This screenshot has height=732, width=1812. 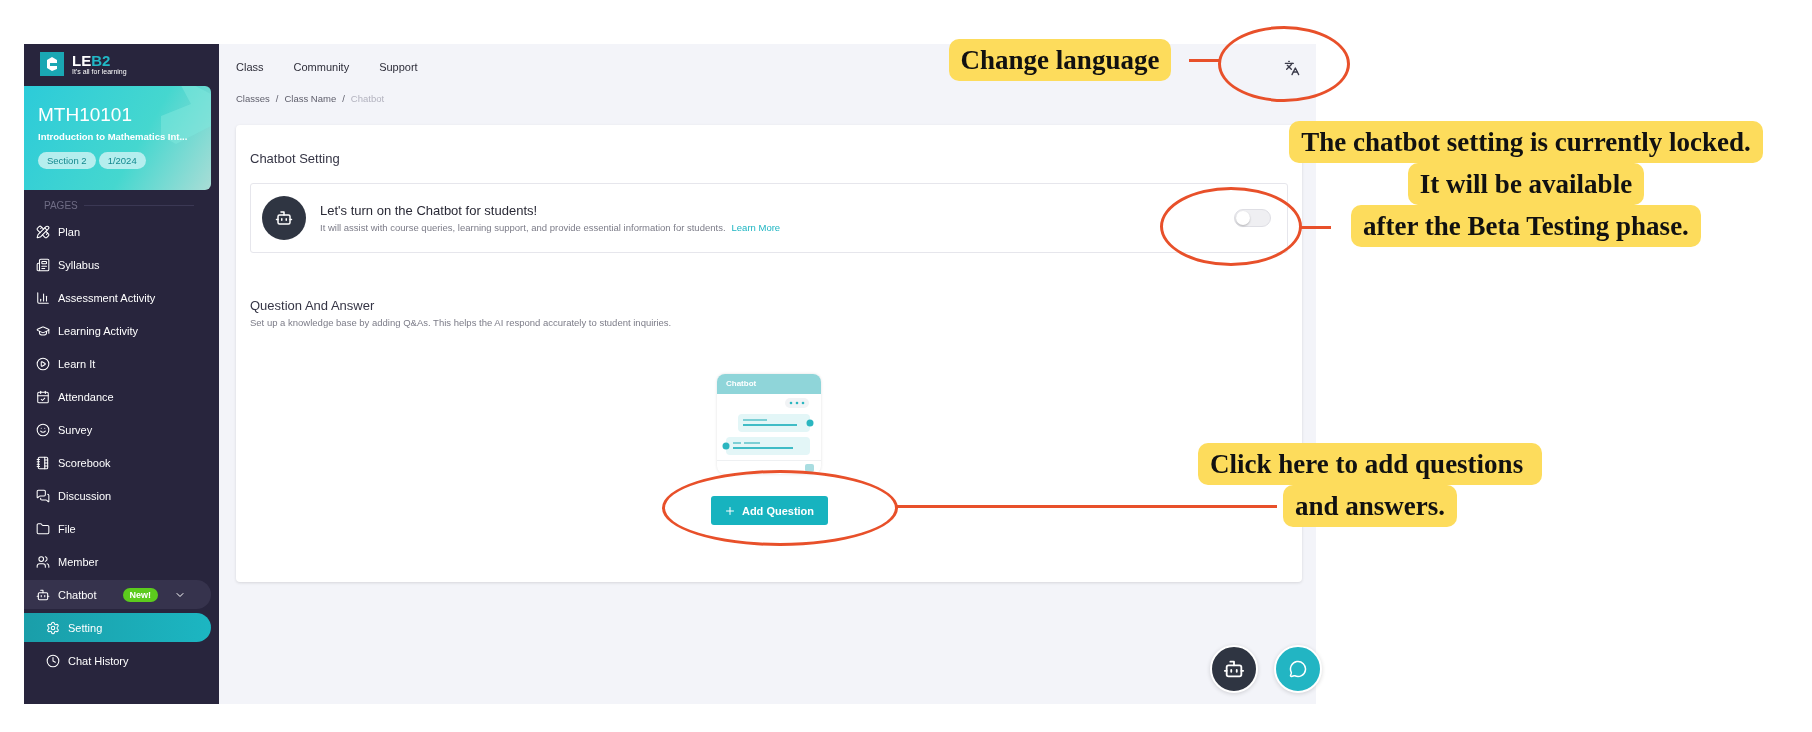 I want to click on illustration-title: Chatbot, so click(x=769, y=384).